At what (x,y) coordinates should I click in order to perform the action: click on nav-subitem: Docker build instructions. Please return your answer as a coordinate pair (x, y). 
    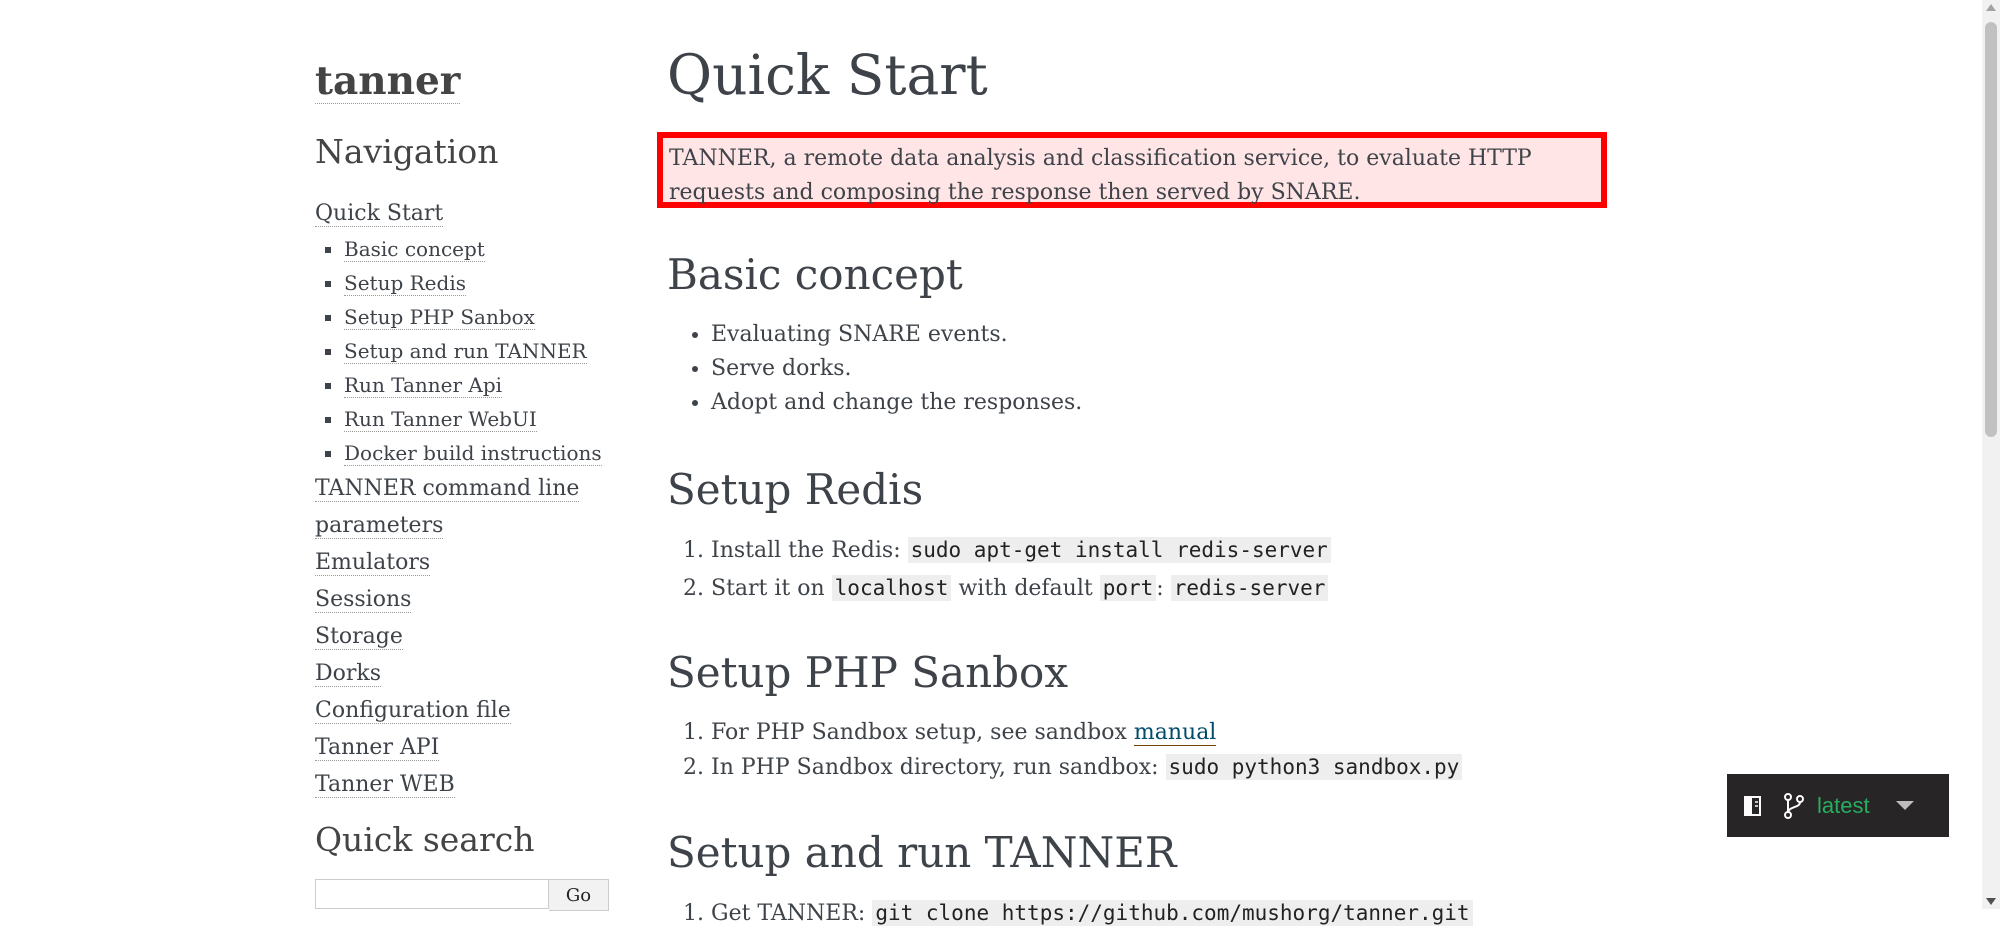
    Looking at the image, I should click on (479, 453).